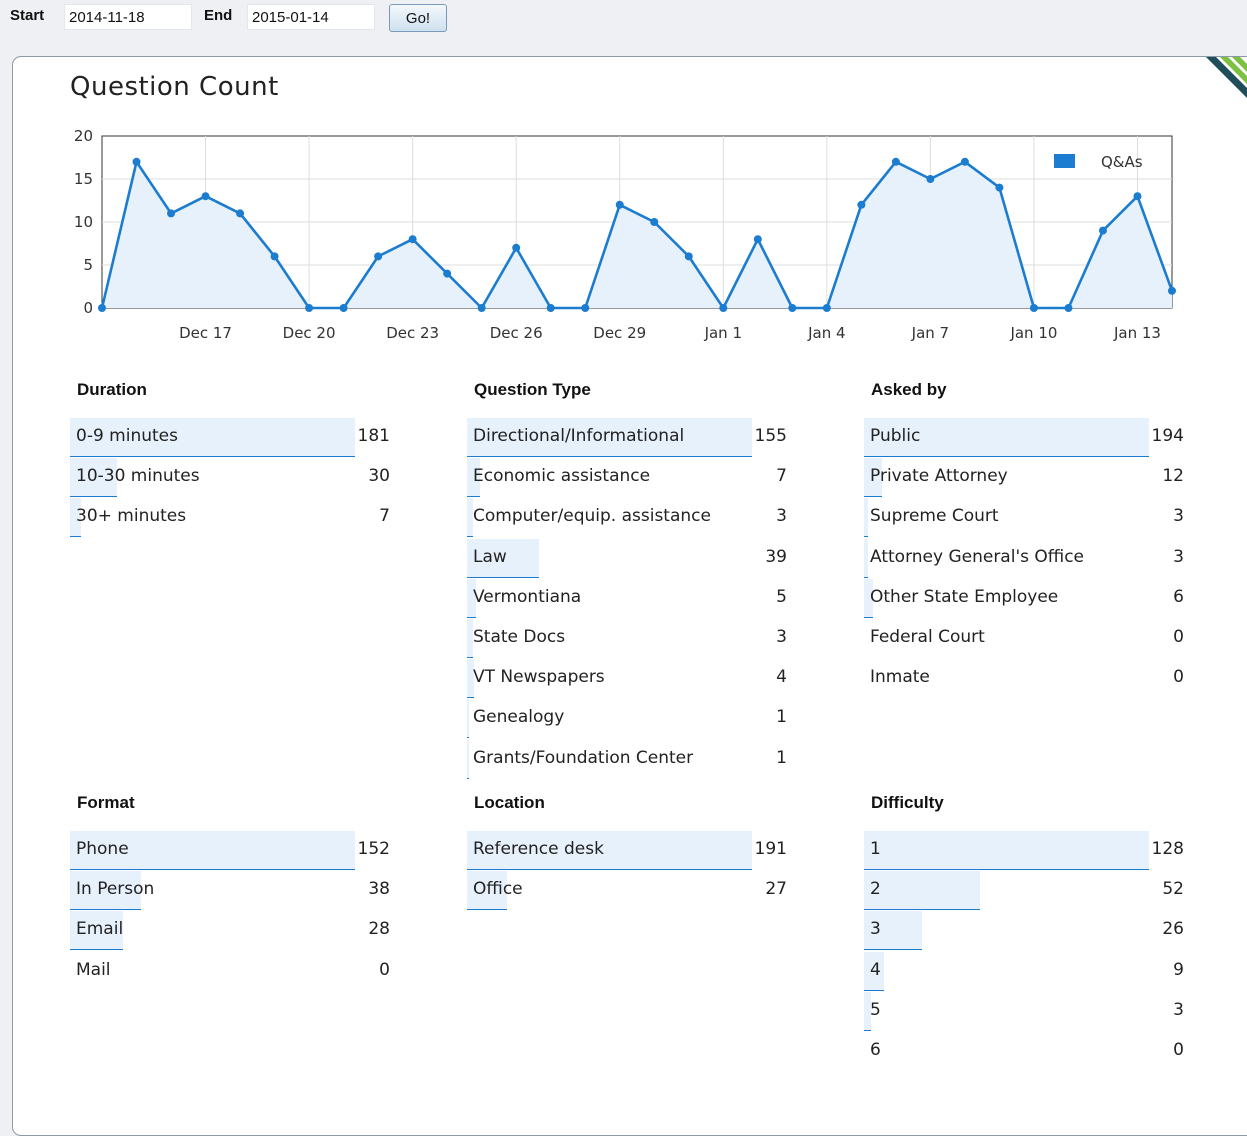 The height and width of the screenshot is (1136, 1247). Describe the element at coordinates (83, 222) in the screenshot. I see `chart-y-tick-label: 10` at that location.